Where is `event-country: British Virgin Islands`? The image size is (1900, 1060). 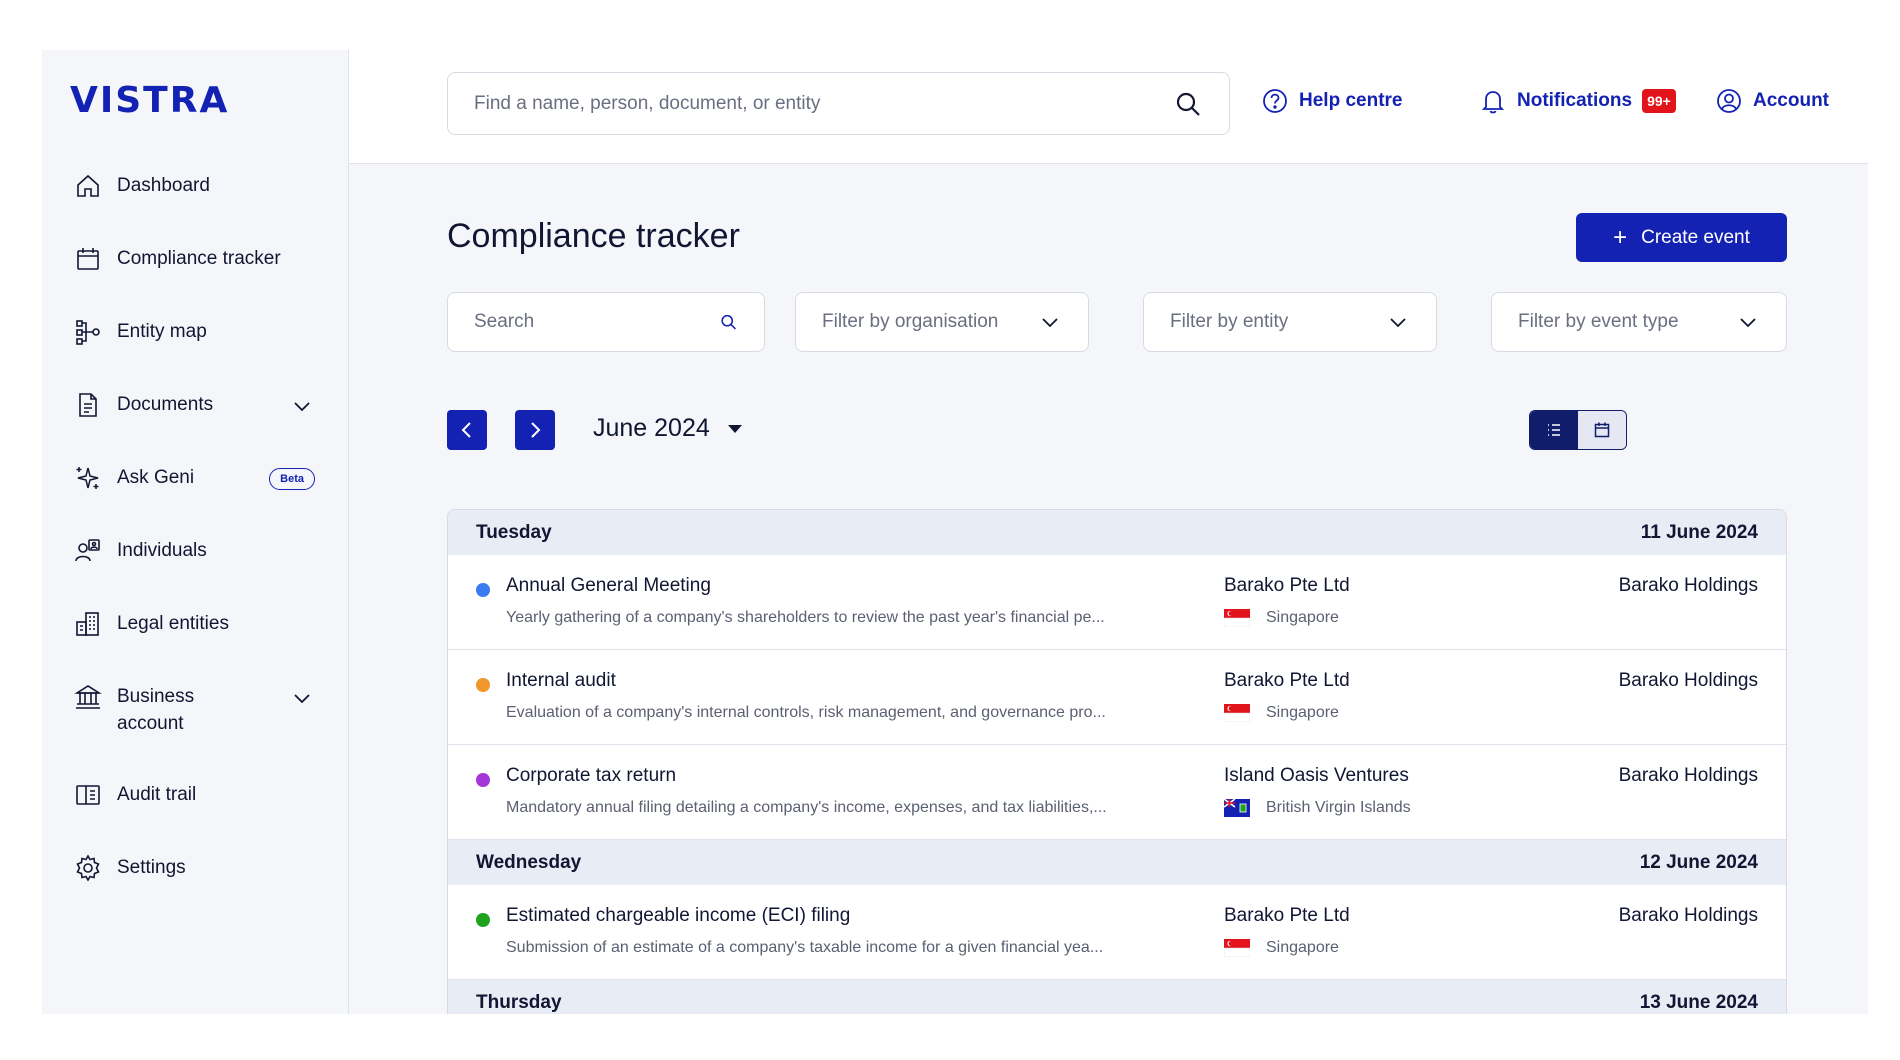
event-country: British Virgin Islands is located at coordinates (1317, 808).